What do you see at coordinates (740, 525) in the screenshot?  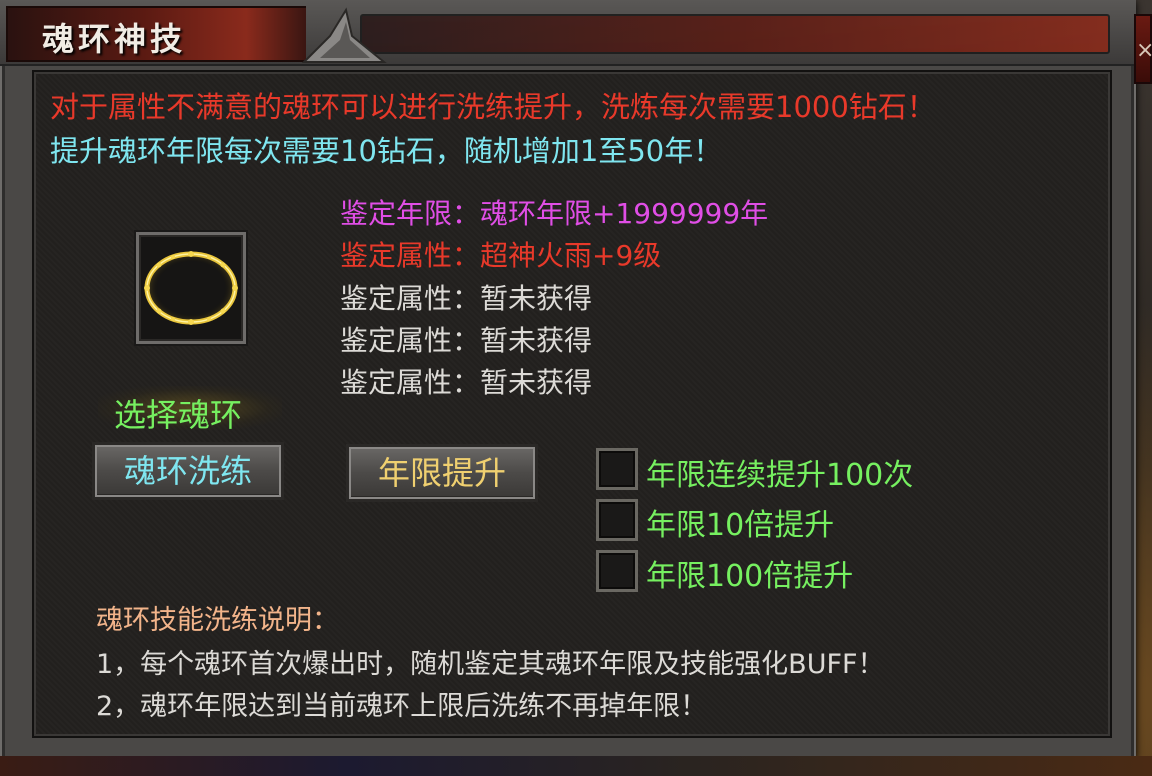 I see `option-10x-label: 年限10倍提升` at bounding box center [740, 525].